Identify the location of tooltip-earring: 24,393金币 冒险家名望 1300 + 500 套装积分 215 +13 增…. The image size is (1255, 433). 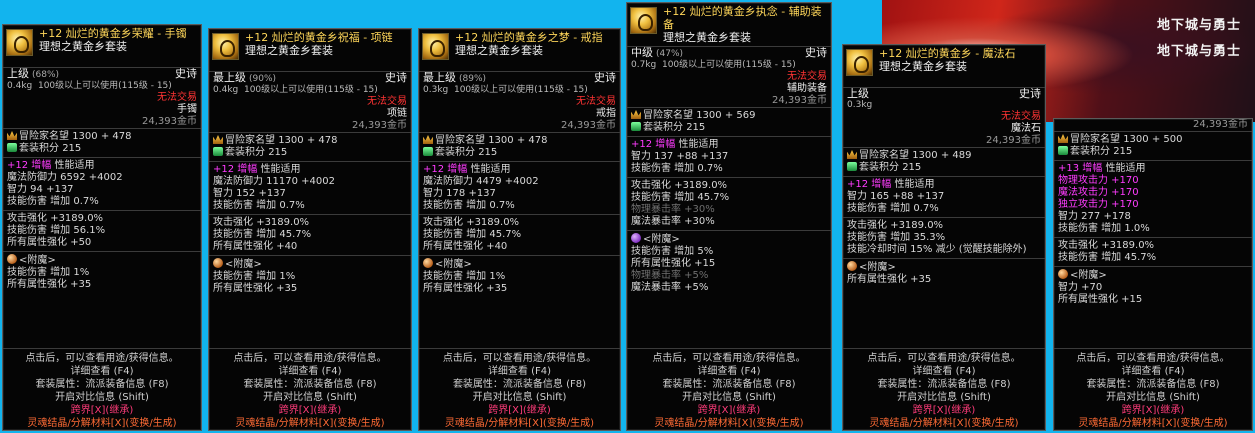
(1153, 274).